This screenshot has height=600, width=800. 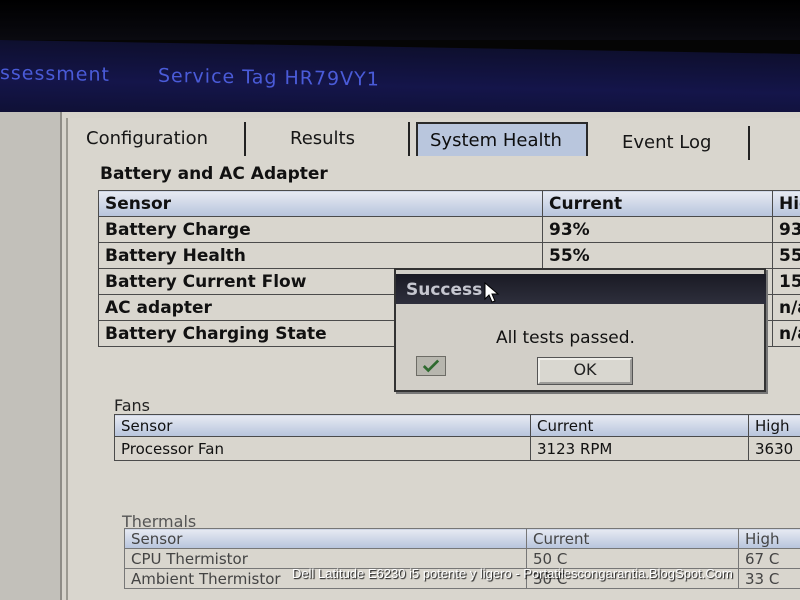 What do you see at coordinates (132, 405) in the screenshot?
I see `fans-section-title: Fans` at bounding box center [132, 405].